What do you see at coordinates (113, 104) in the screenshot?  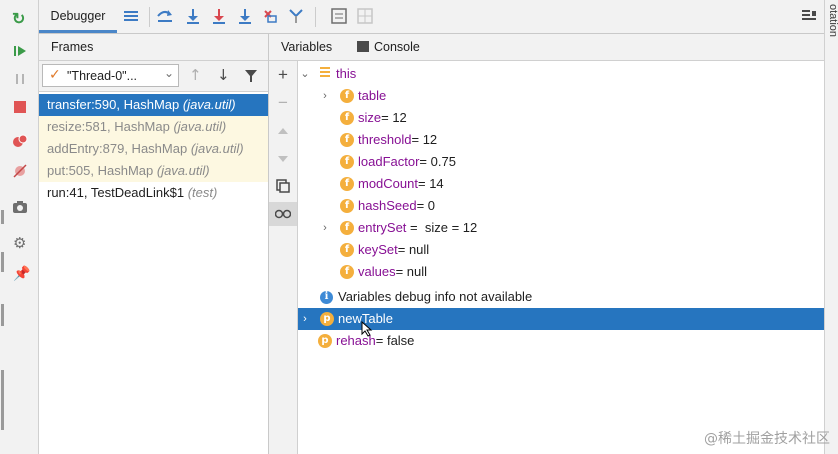 I see `frame-method: transfer:590, HashMap` at bounding box center [113, 104].